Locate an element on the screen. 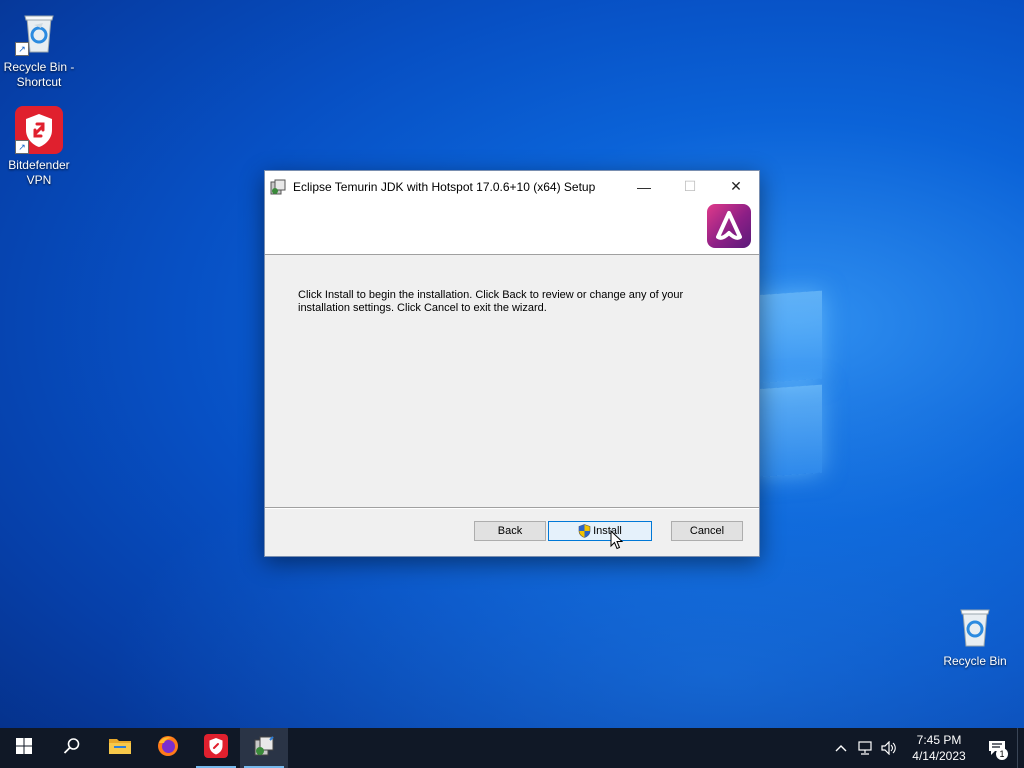 The image size is (1024, 768). network-button is located at coordinates (865, 748).